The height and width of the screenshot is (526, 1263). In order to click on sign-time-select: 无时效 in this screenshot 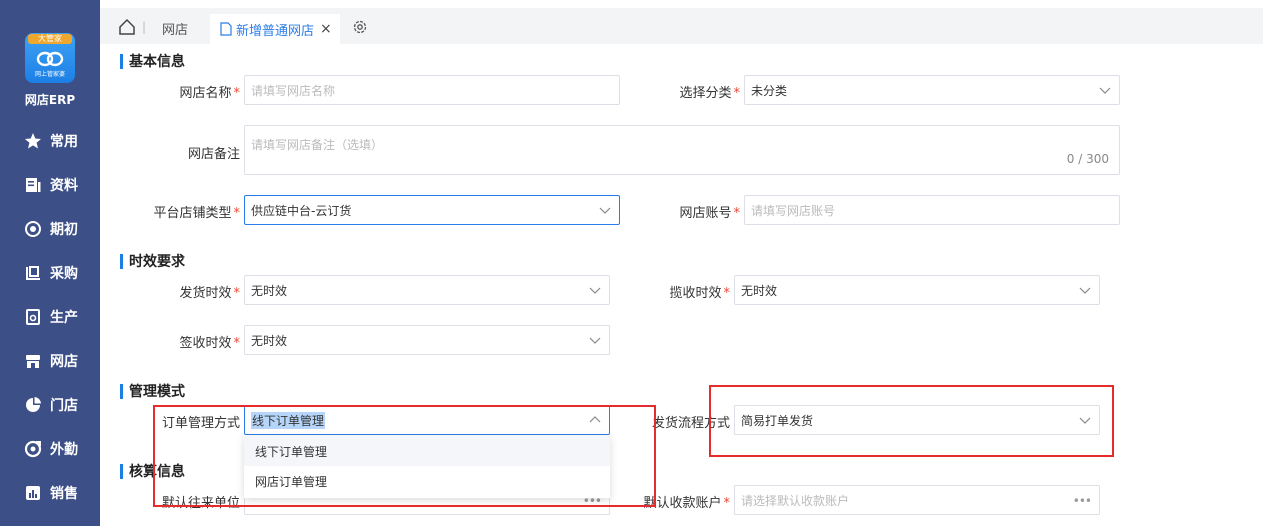, I will do `click(427, 340)`.